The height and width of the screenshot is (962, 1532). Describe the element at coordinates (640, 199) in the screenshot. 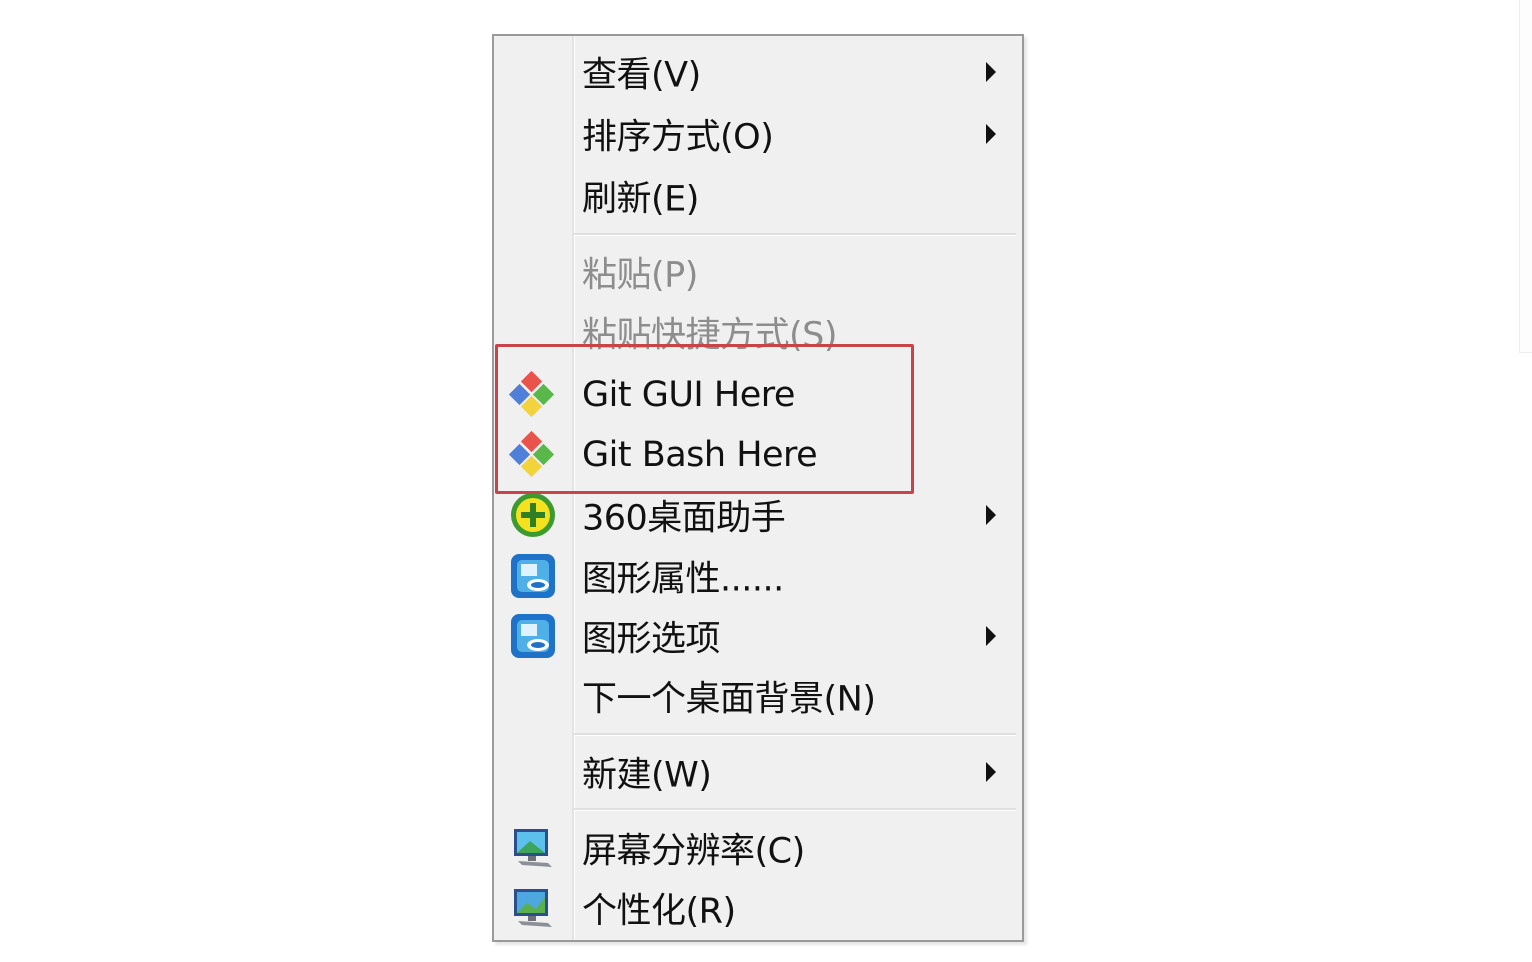

I see `menu-item-label: 刷新(E)` at that location.